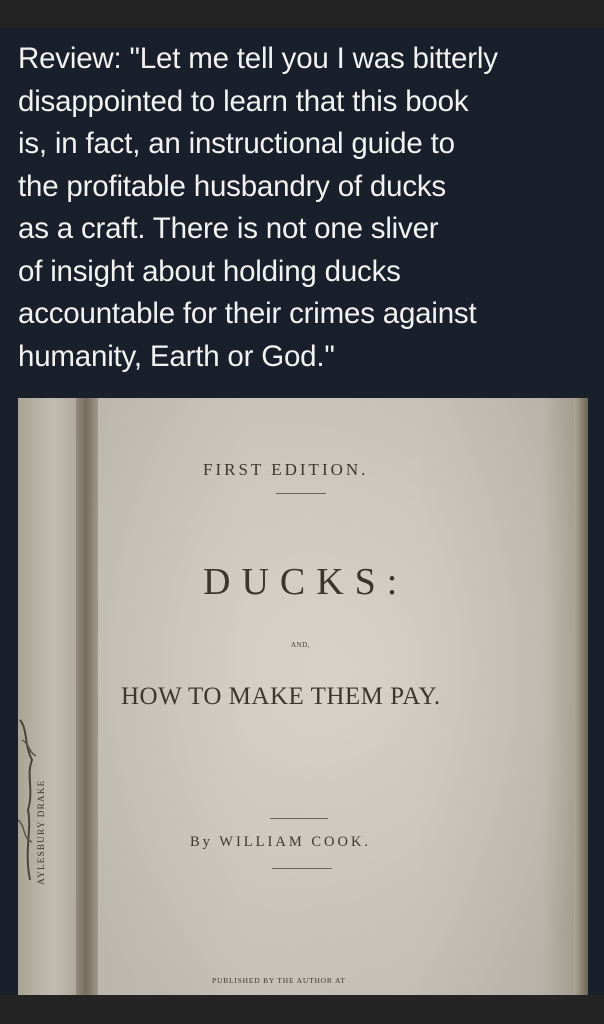 This screenshot has width=604, height=1024. Describe the element at coordinates (279, 980) in the screenshot. I see `publisher-line: PUBLISHED BY THE AUTHOR AT` at that location.